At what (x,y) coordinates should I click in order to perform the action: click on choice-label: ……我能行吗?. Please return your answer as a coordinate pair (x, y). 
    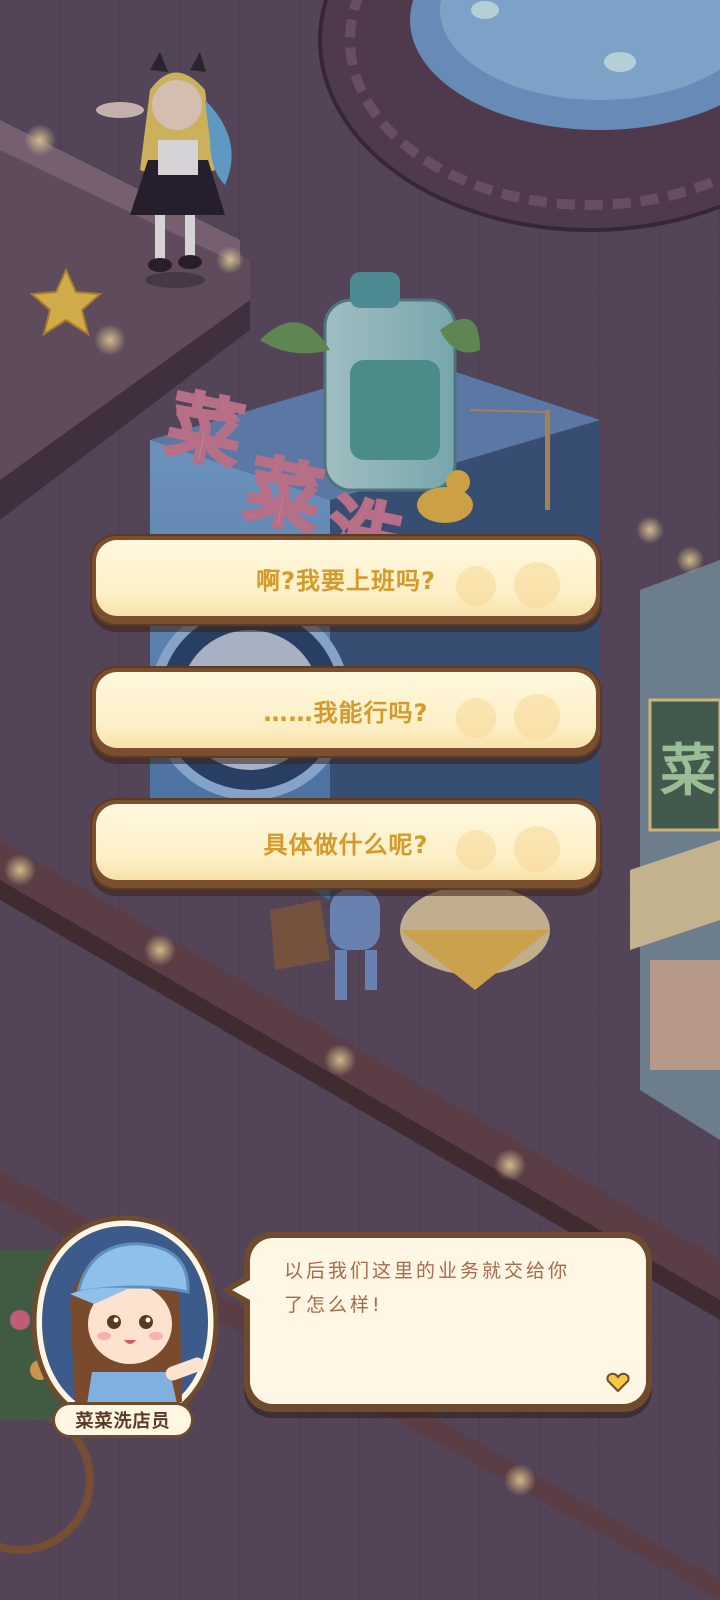
    Looking at the image, I should click on (346, 712).